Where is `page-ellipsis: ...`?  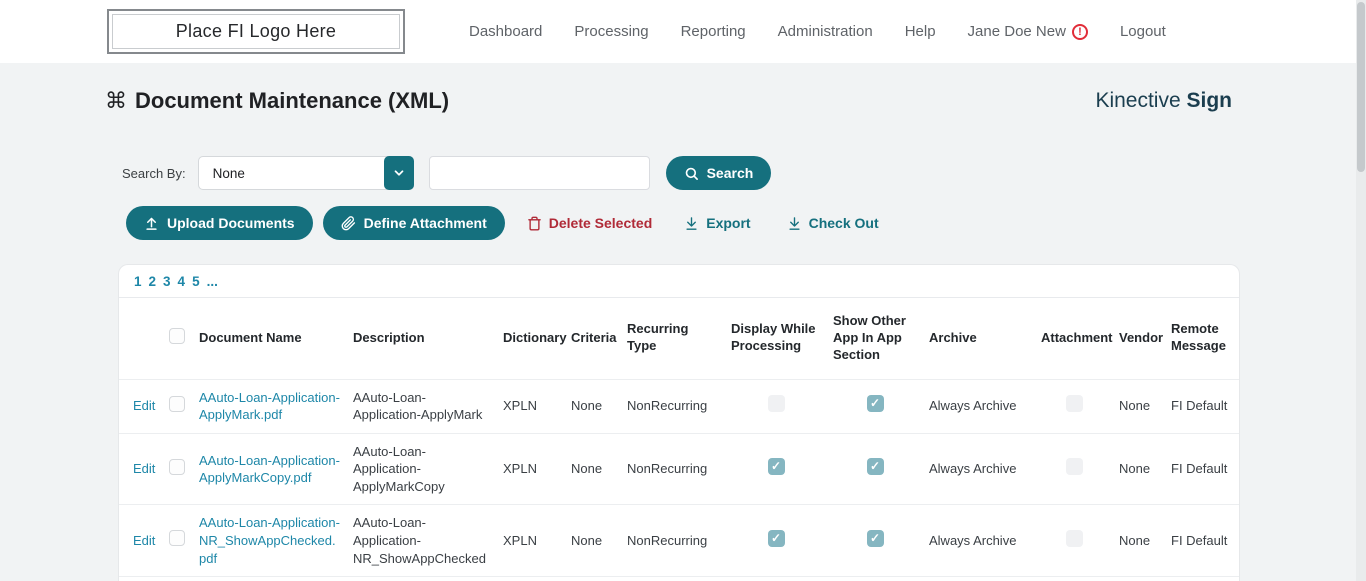 page-ellipsis: ... is located at coordinates (212, 281).